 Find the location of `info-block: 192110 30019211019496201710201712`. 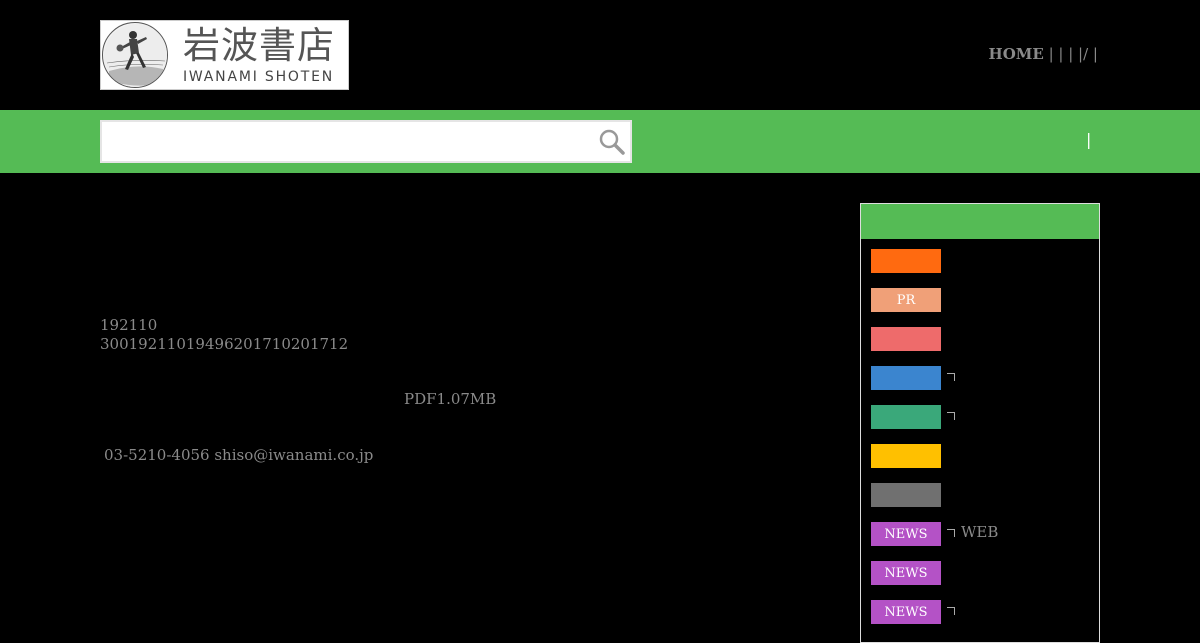

info-block: 192110 30019211019496201710201712 is located at coordinates (224, 335).